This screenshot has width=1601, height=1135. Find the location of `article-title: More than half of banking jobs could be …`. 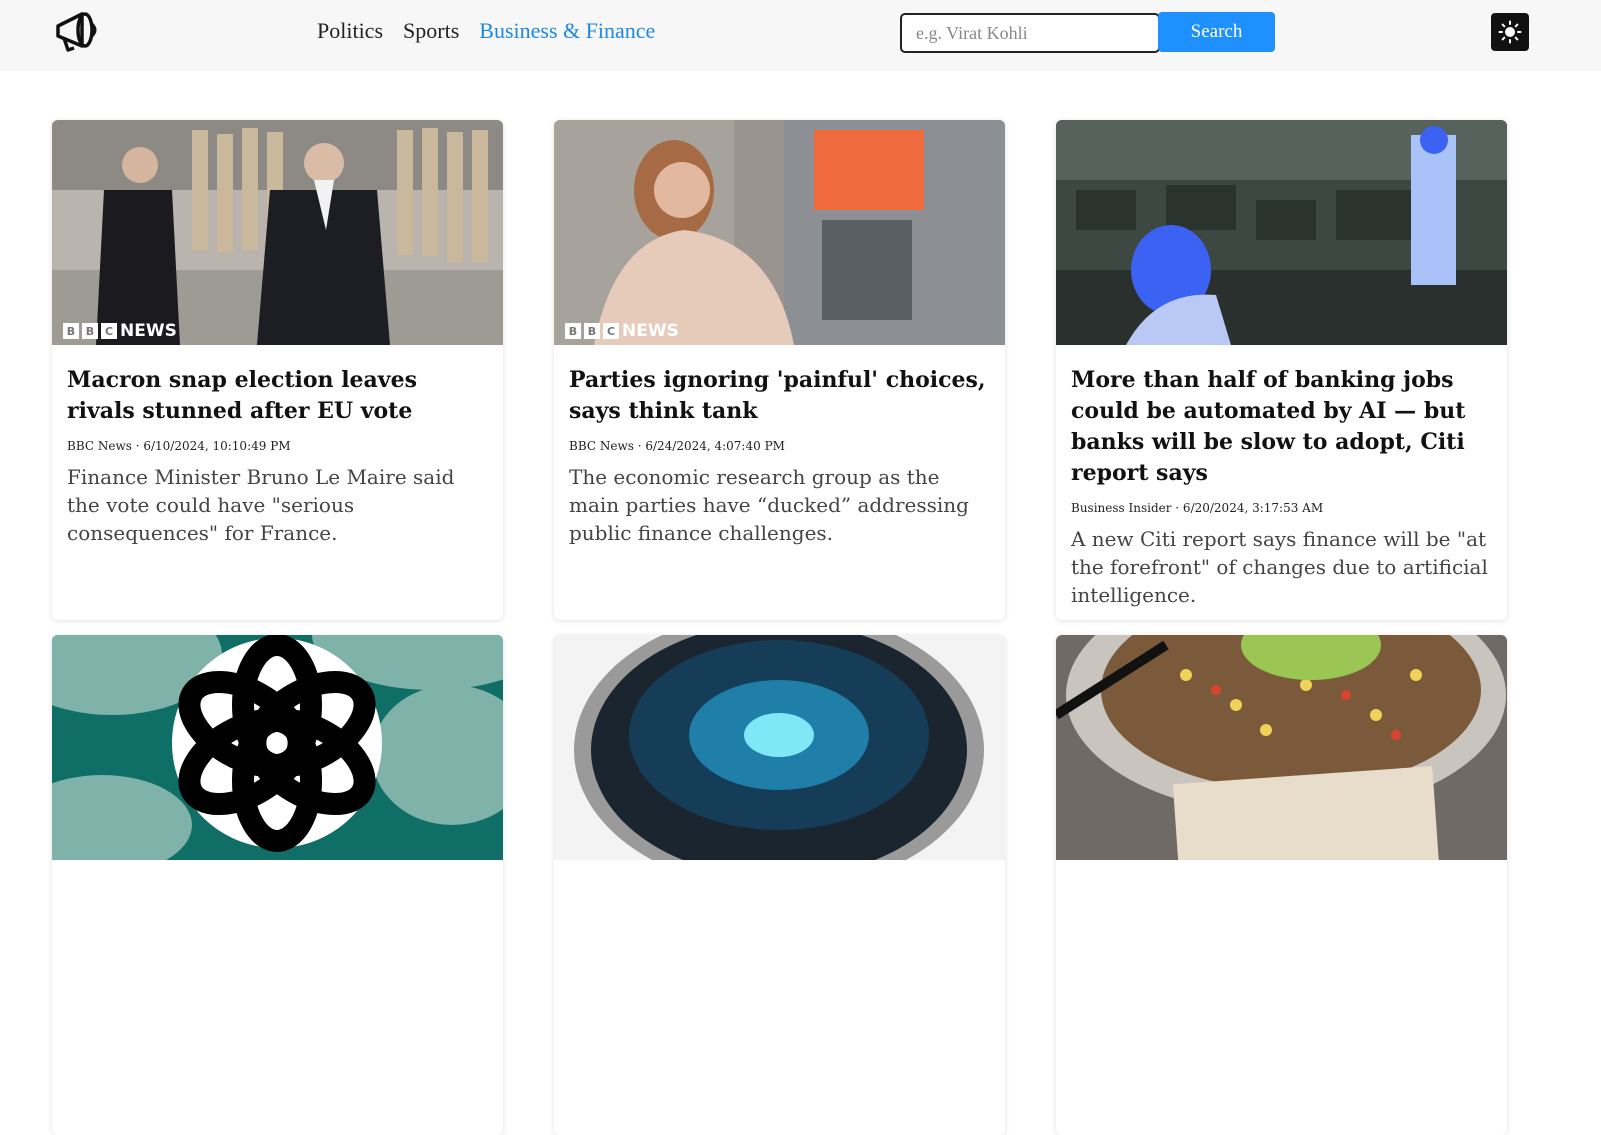

article-title: More than half of banking jobs could be … is located at coordinates (1281, 427).